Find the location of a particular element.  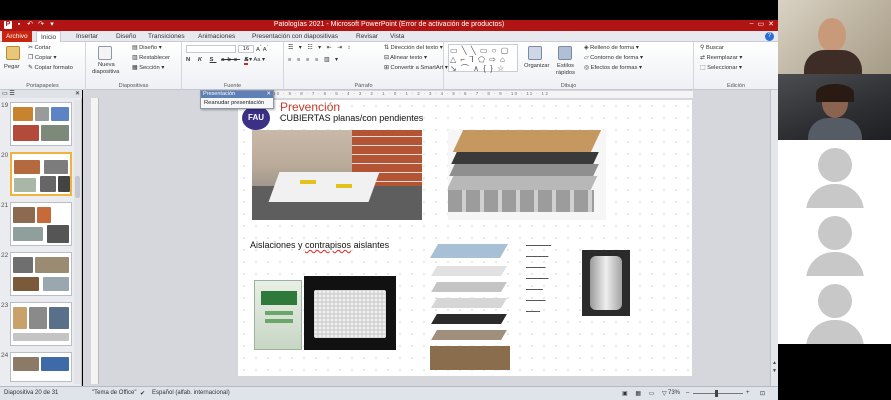

smartart-button: ⊞ Convertir a SmartArt ▾ is located at coordinates (416, 68).